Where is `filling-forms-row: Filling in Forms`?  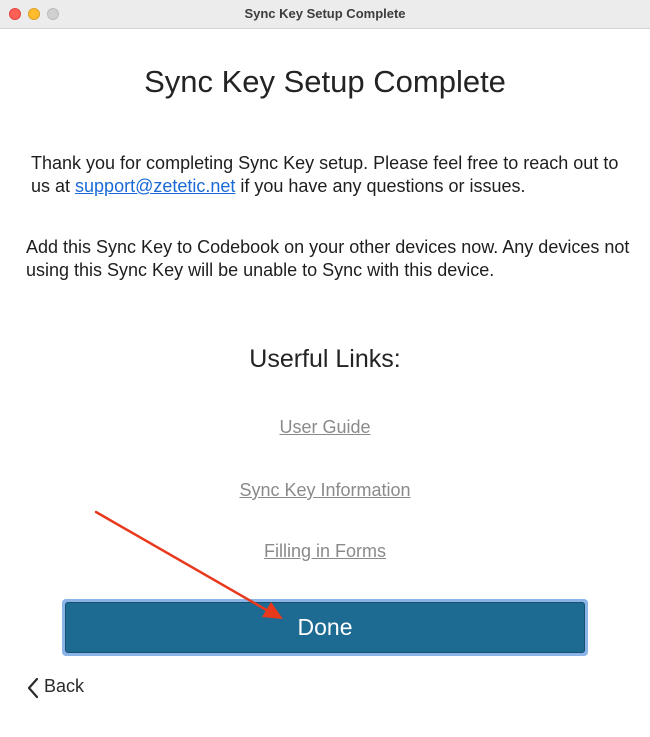 filling-forms-row: Filling in Forms is located at coordinates (325, 551).